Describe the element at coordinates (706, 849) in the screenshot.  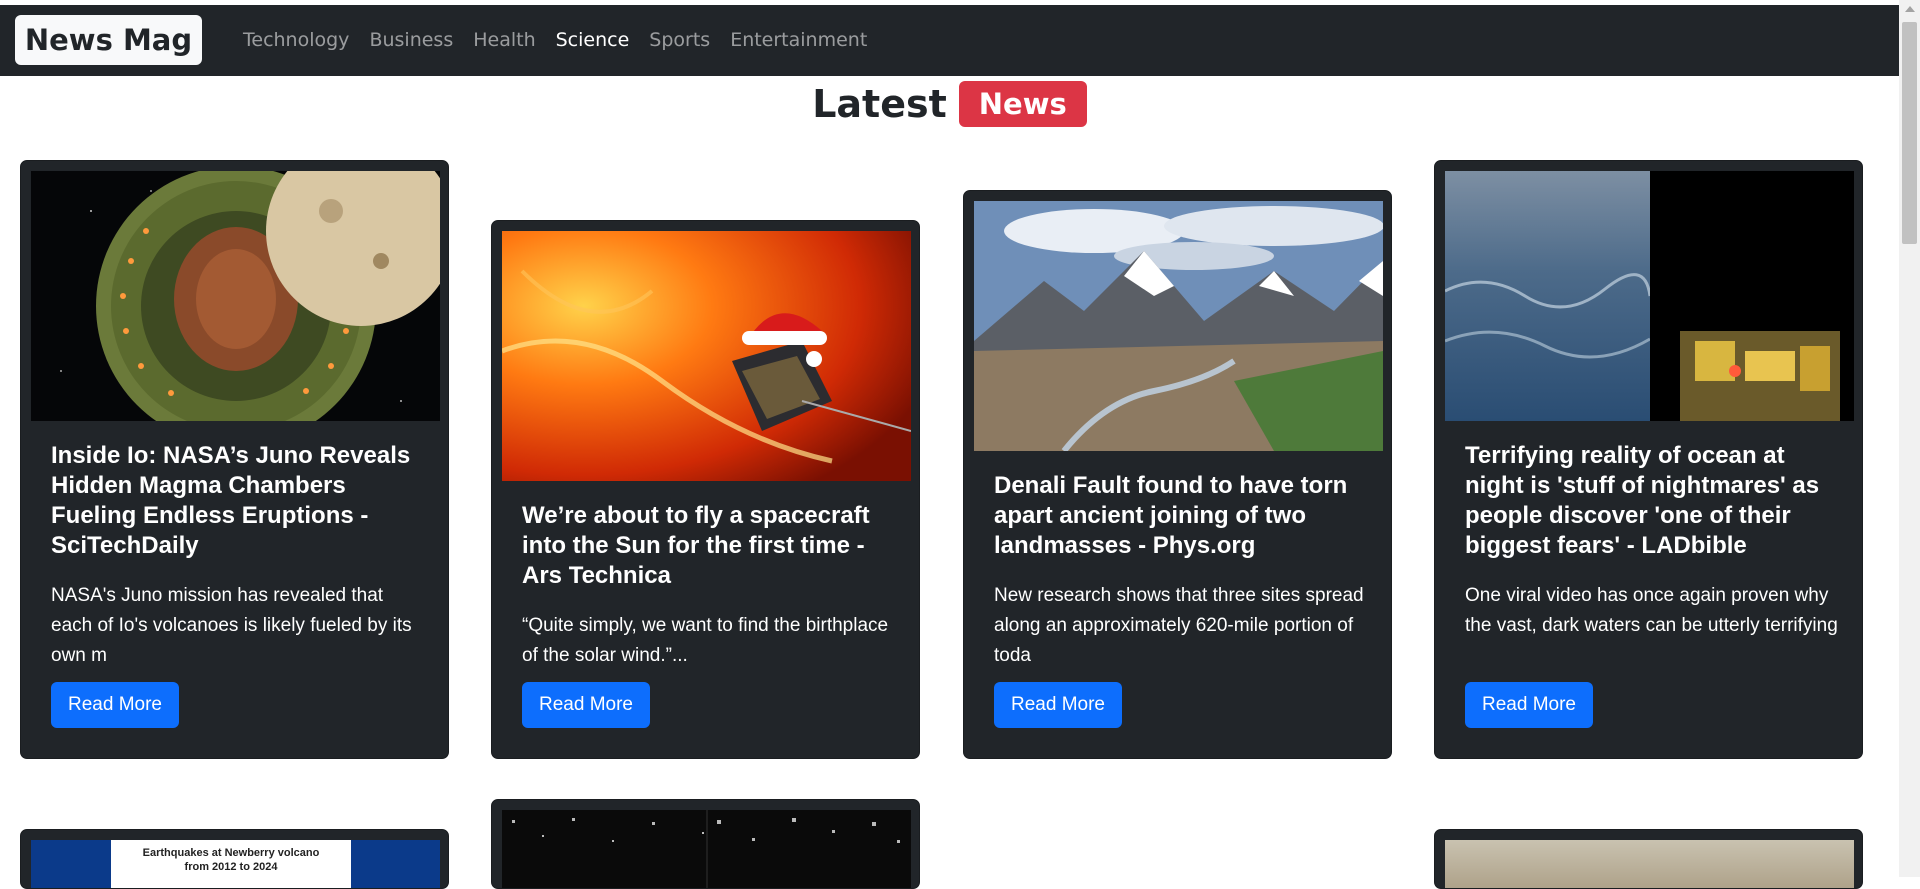
I see `noise-image` at that location.